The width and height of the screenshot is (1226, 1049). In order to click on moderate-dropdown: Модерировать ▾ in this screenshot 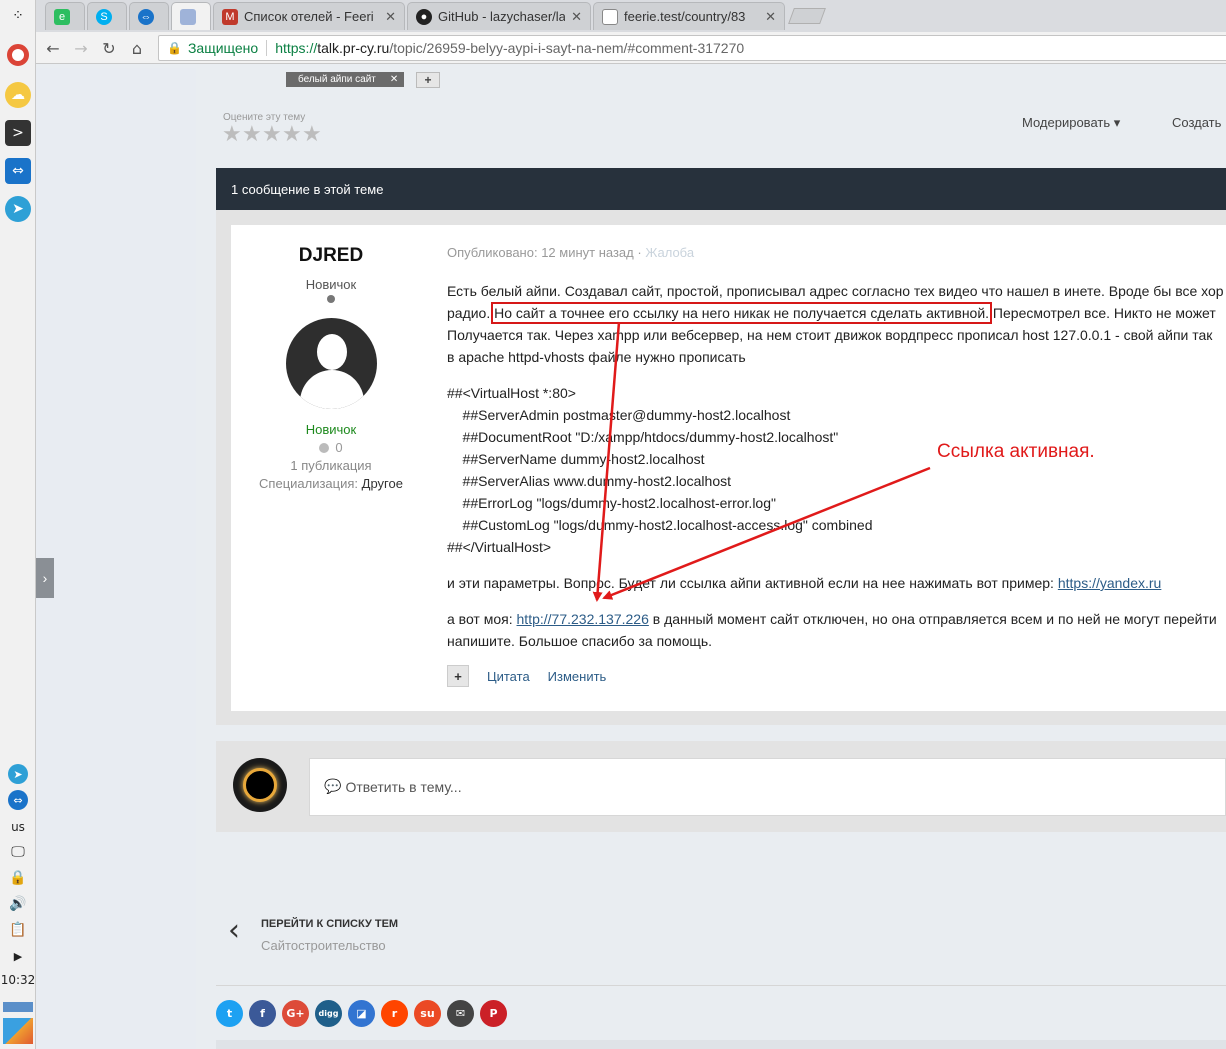, I will do `click(1071, 123)`.